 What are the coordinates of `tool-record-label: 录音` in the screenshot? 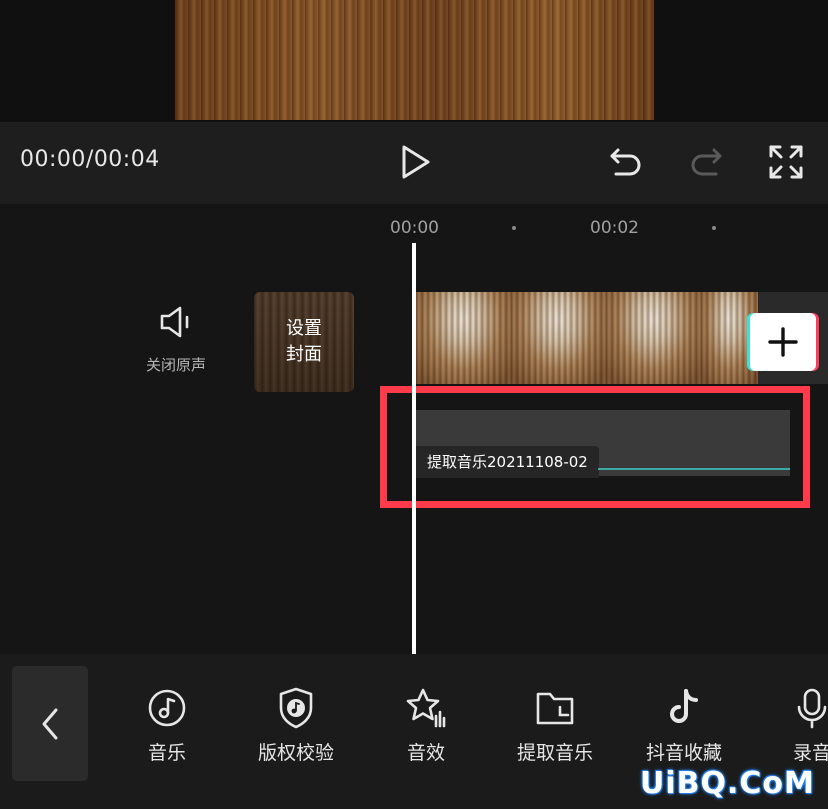 It's located at (810, 753).